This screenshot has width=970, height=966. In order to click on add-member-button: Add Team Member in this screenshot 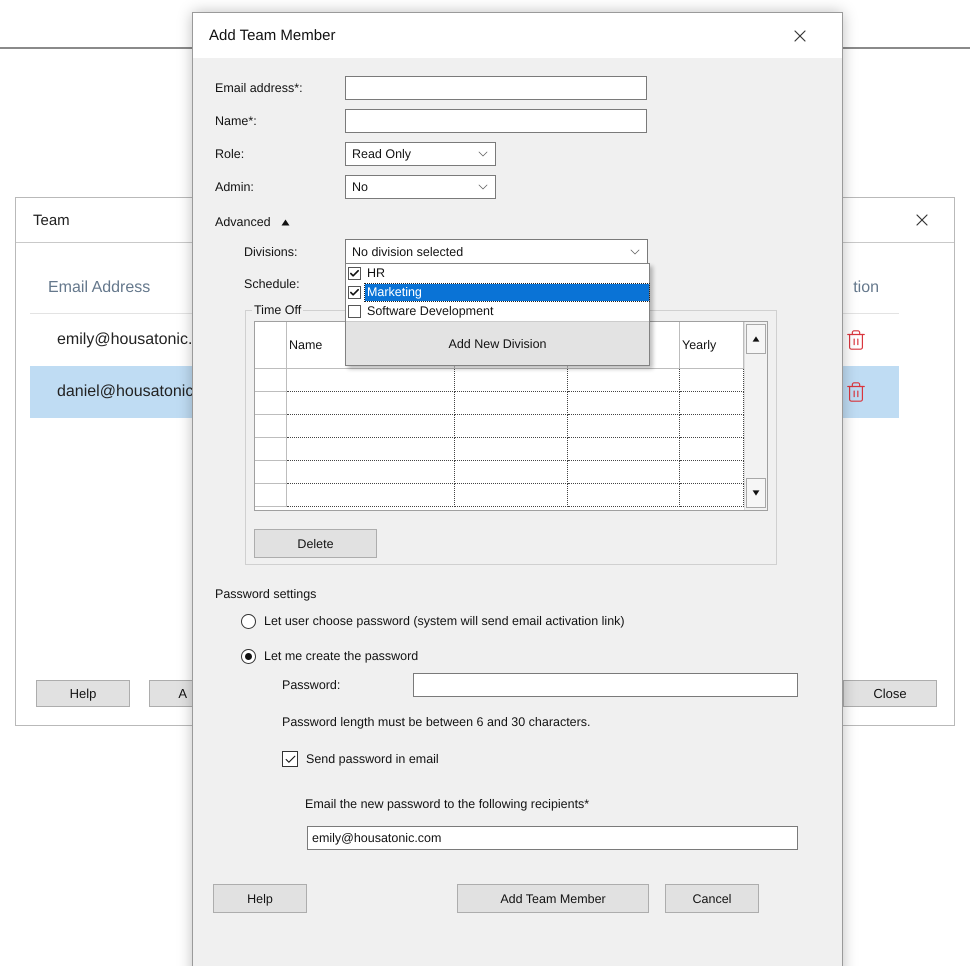, I will do `click(553, 898)`.